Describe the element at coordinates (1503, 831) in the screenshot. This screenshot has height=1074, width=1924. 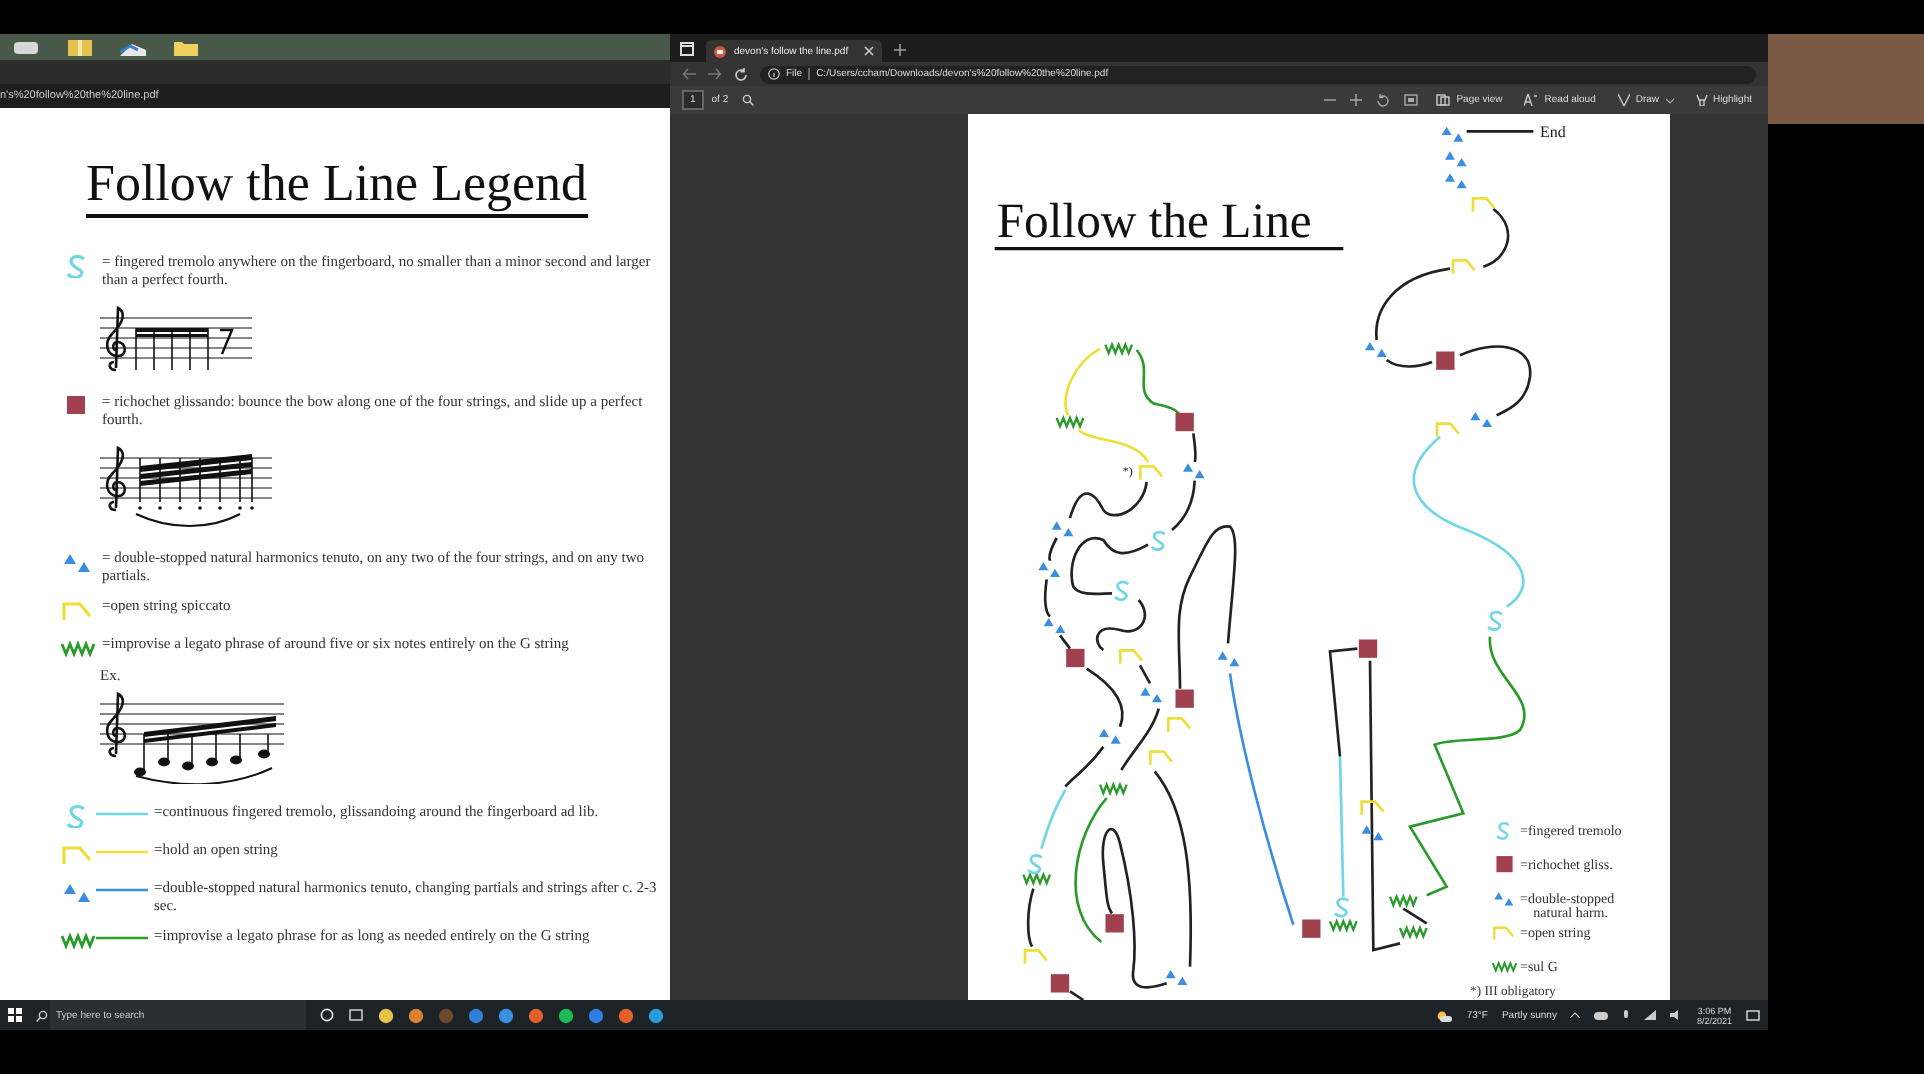
I see `squiggle-icon` at that location.